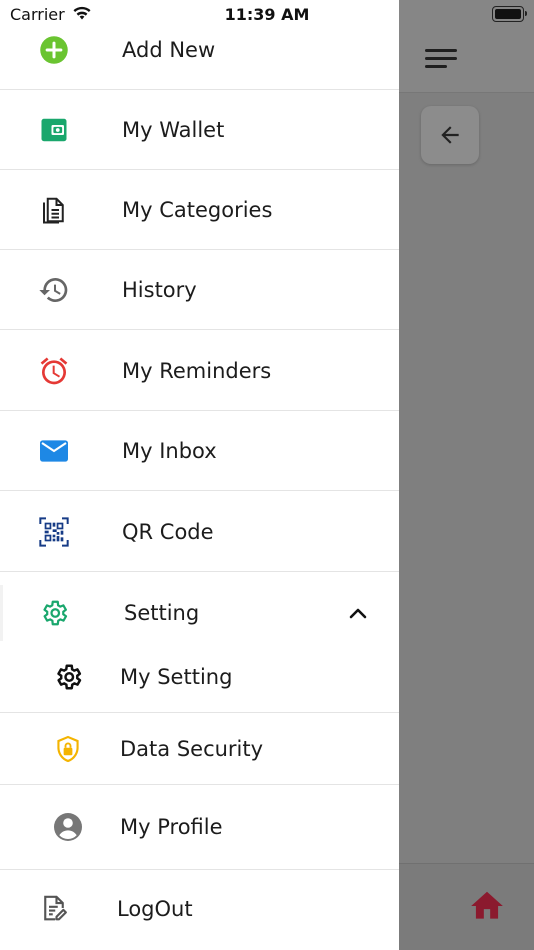 The image size is (534, 950). Describe the element at coordinates (54, 290) in the screenshot. I see `history-icon` at that location.